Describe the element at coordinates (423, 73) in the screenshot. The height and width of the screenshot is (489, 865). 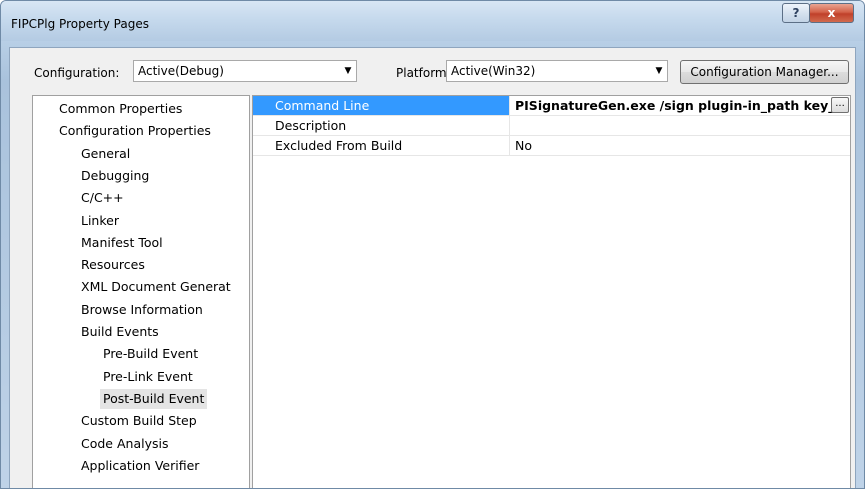
I see `platform-label: Platform:` at that location.